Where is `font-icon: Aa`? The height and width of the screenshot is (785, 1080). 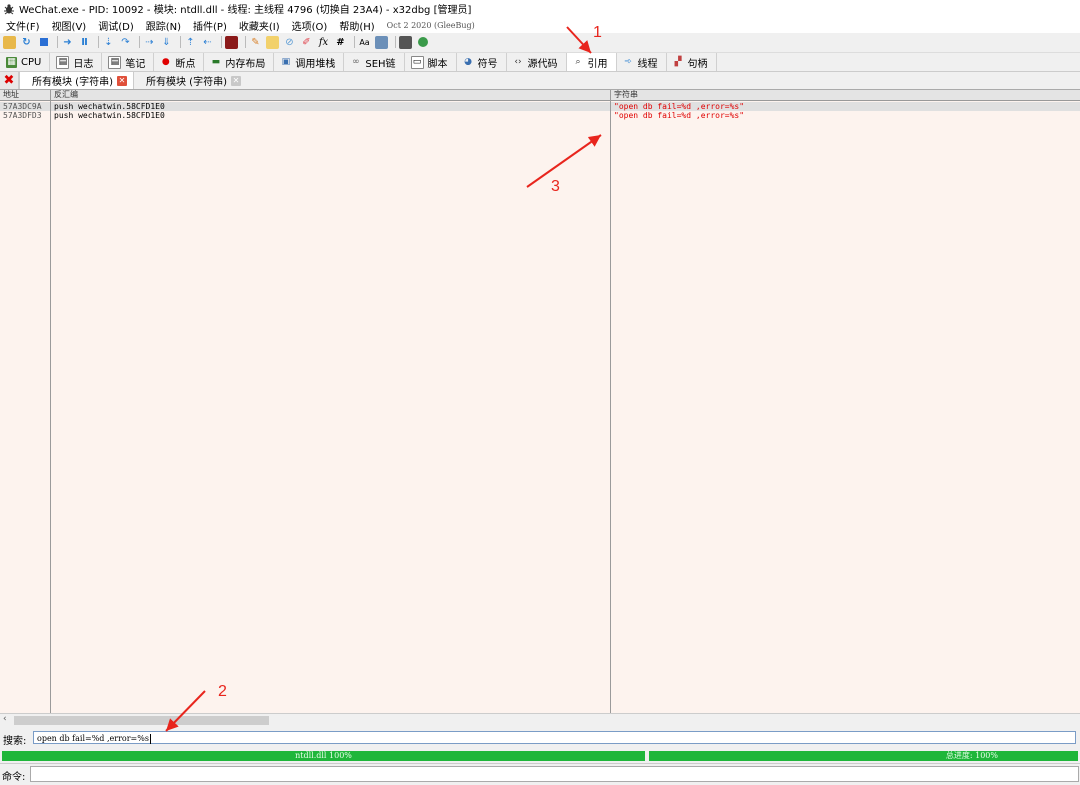
font-icon: Aa is located at coordinates (364, 42).